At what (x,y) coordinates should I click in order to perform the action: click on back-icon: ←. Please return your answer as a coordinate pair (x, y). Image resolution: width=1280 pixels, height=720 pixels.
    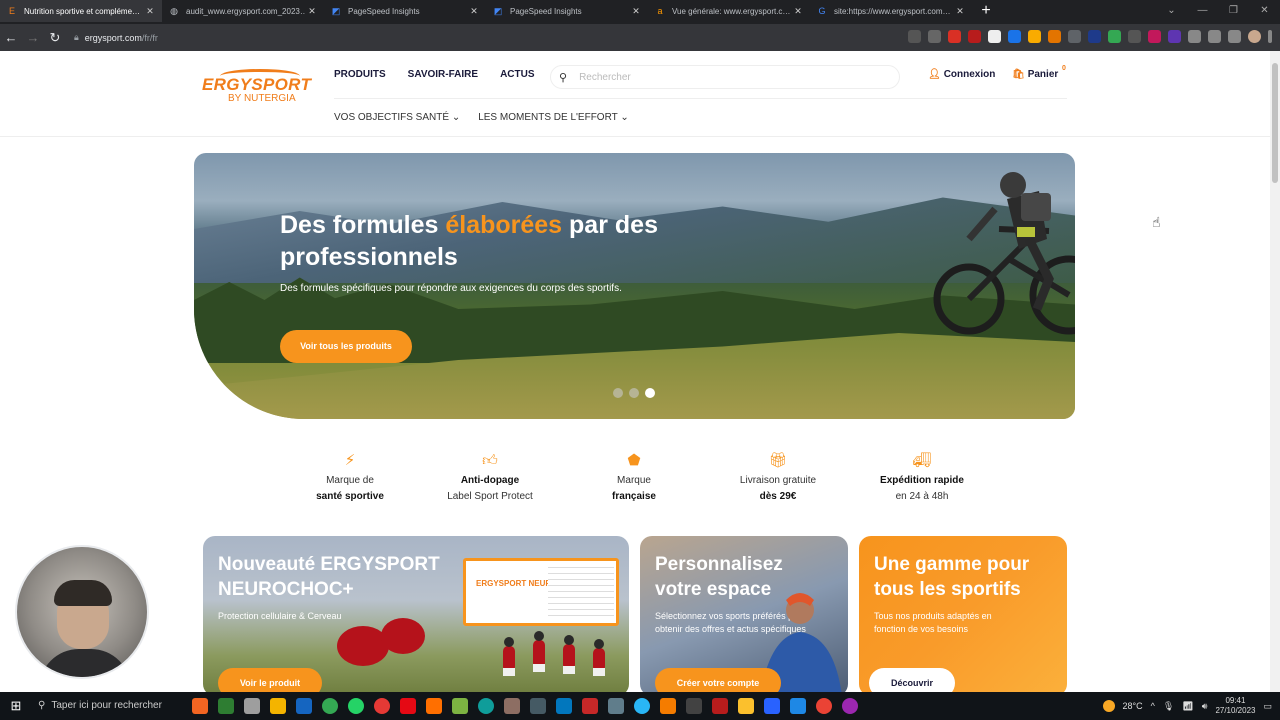
    Looking at the image, I should click on (11, 37).